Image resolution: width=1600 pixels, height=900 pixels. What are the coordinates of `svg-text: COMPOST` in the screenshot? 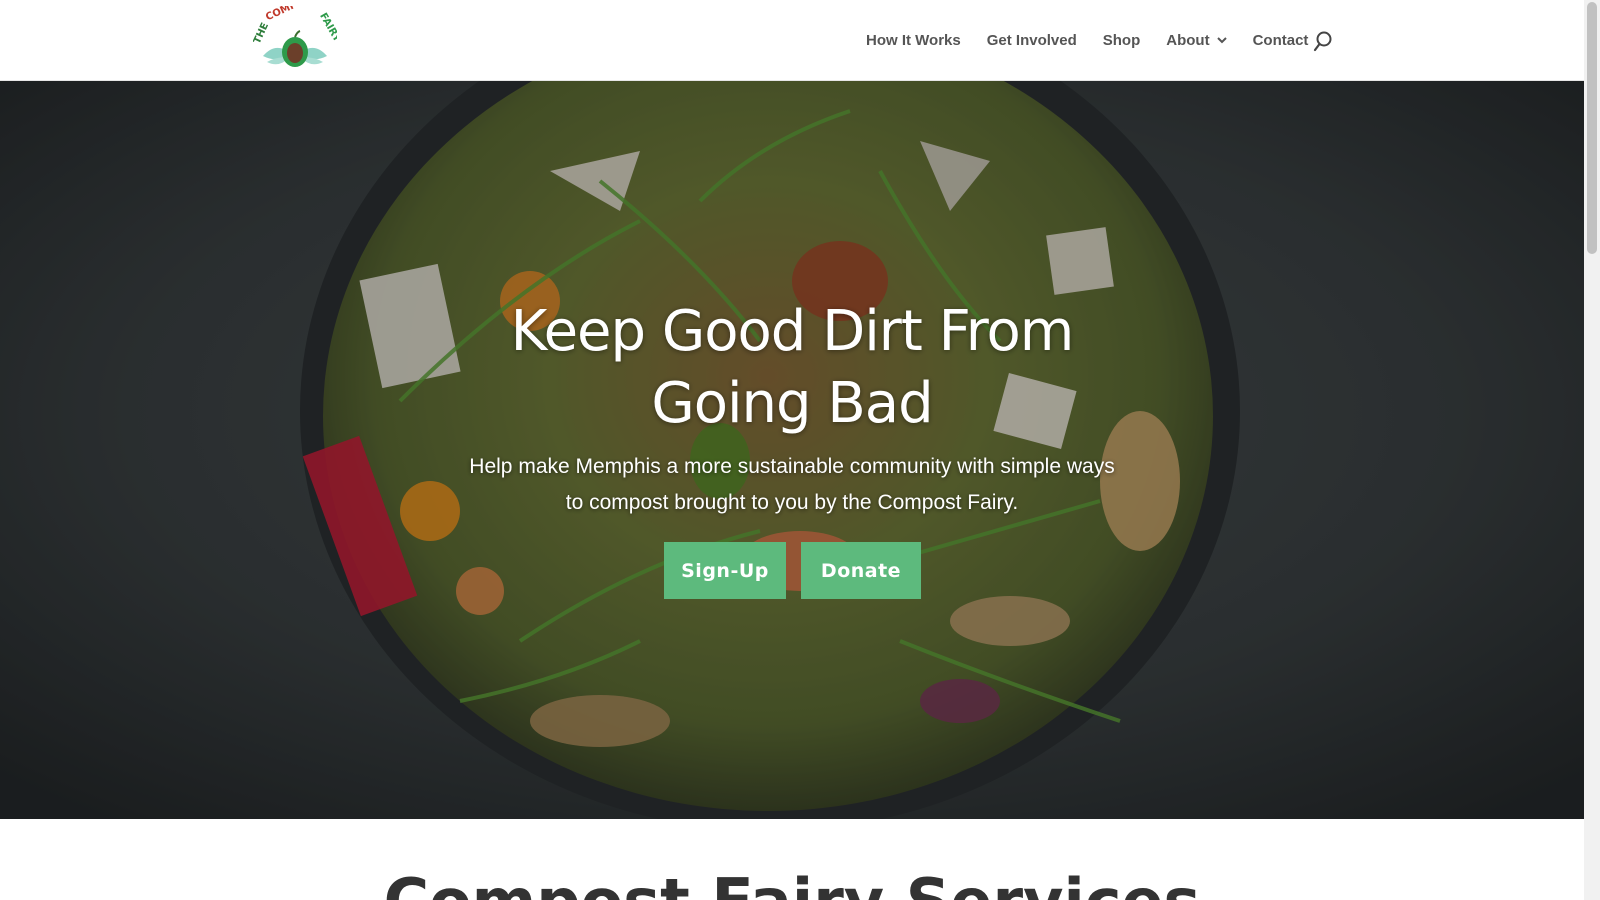 It's located at (291, 14).